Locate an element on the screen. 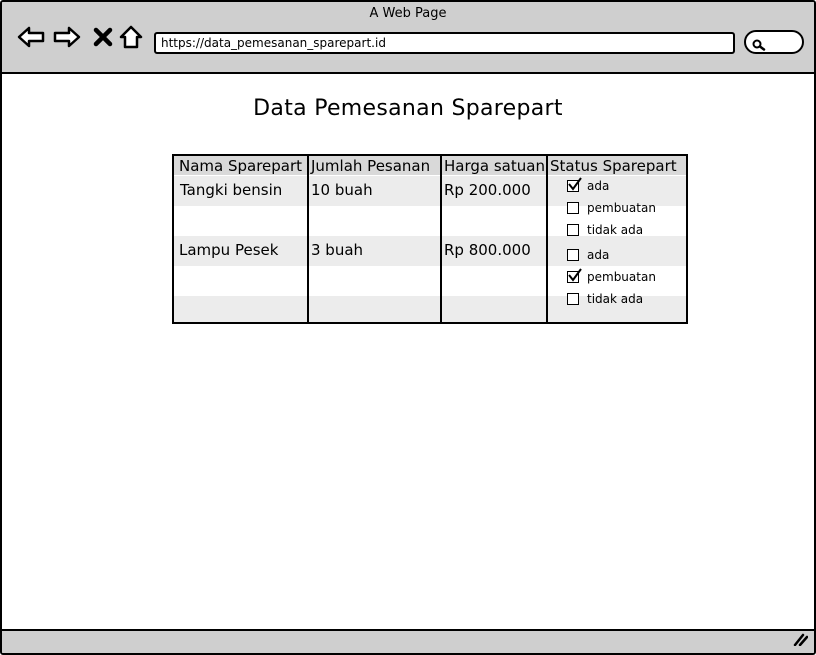  cell-jumlah: 3 buah is located at coordinates (337, 250).